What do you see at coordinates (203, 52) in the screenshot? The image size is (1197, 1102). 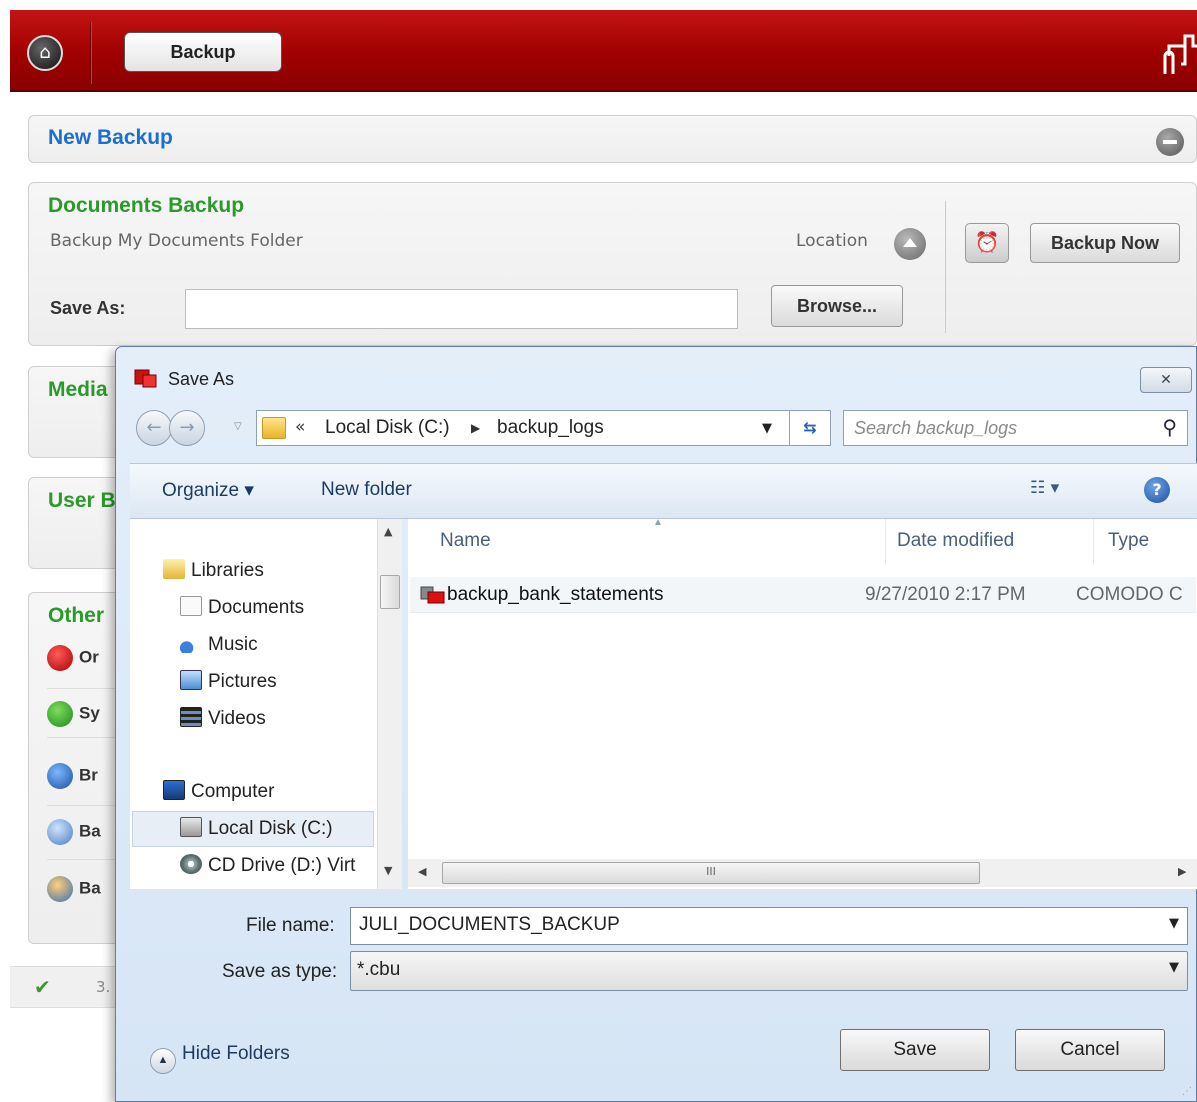 I see `tab-backup: Backup` at bounding box center [203, 52].